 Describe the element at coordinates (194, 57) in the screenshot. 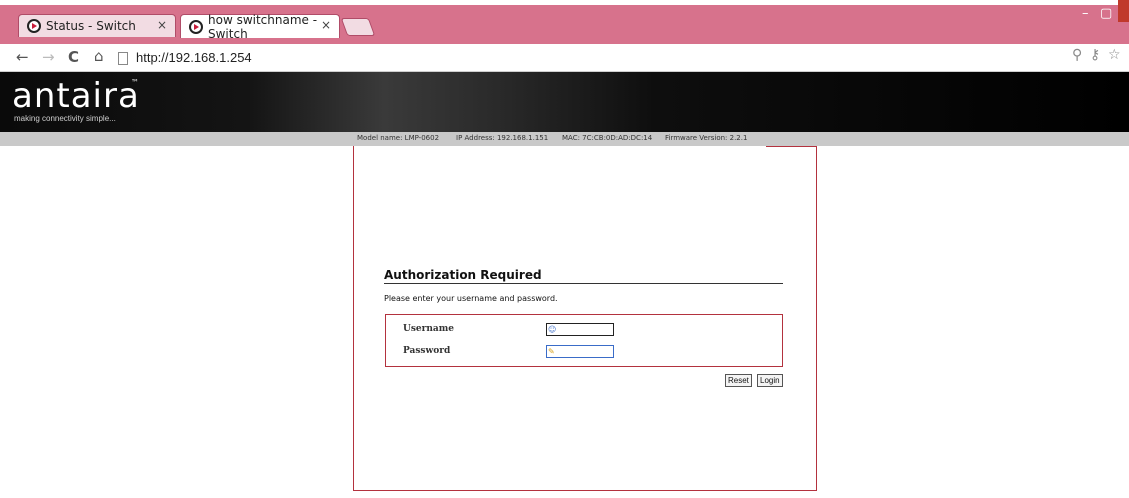

I see `address-bar: http://192.168.1.254` at that location.